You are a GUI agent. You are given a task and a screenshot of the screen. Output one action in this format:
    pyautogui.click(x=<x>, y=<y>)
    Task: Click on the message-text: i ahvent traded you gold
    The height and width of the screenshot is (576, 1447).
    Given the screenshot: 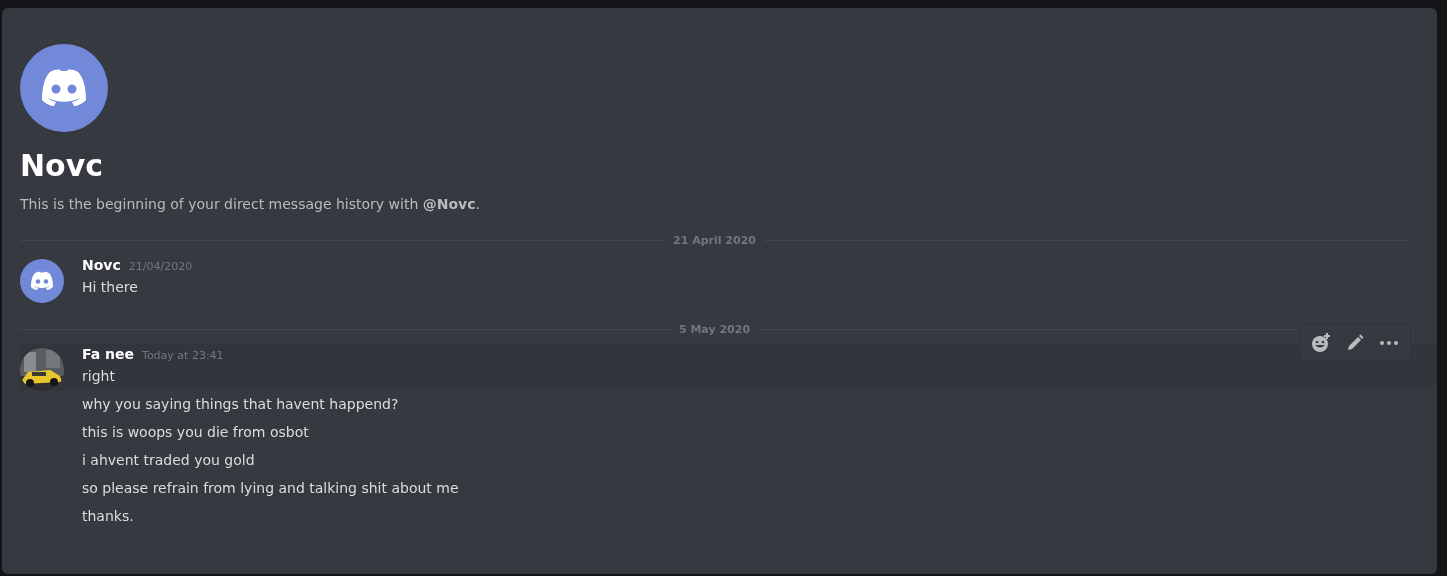 What is the action you would take?
    pyautogui.click(x=168, y=460)
    